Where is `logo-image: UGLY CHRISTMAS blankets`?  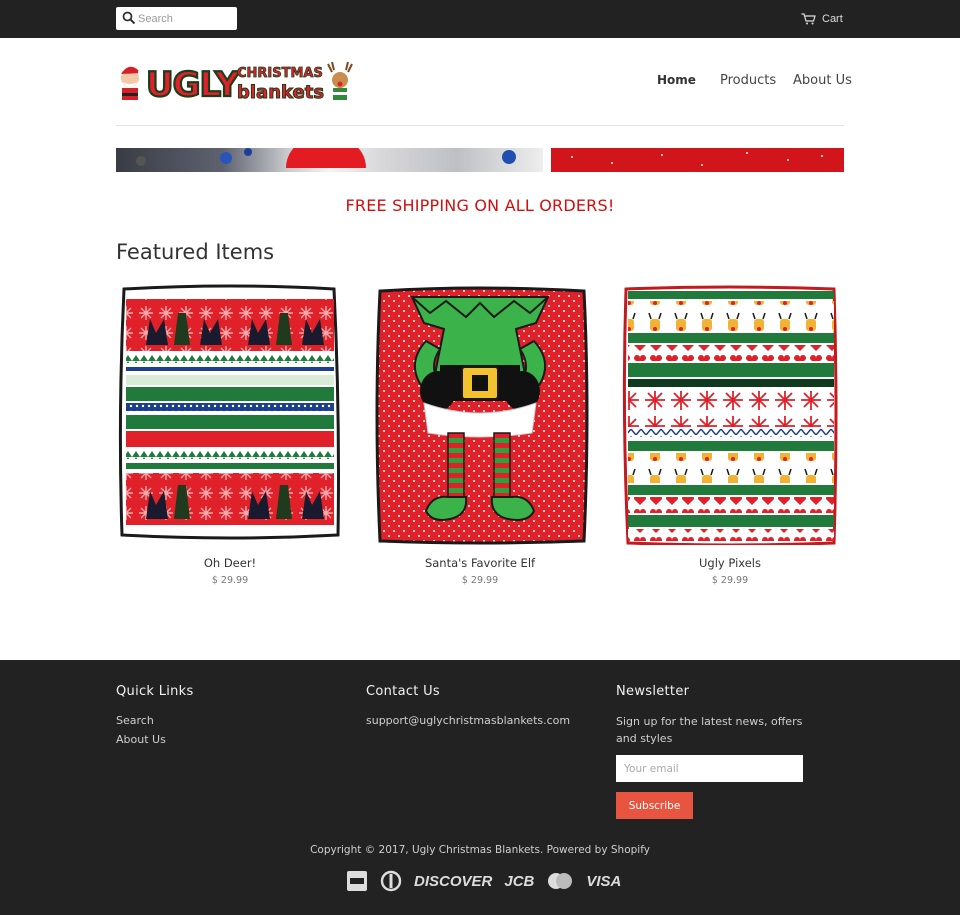
logo-image: UGLY CHRISTMAS blankets is located at coordinates (237, 83).